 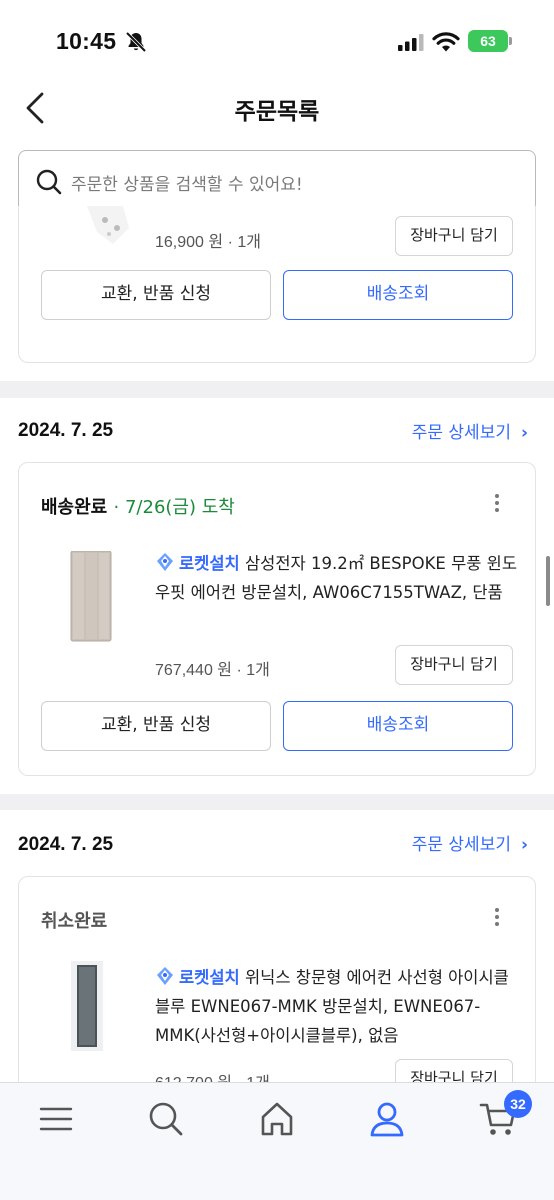 What do you see at coordinates (411, 42) in the screenshot?
I see `cell-signal-icon` at bounding box center [411, 42].